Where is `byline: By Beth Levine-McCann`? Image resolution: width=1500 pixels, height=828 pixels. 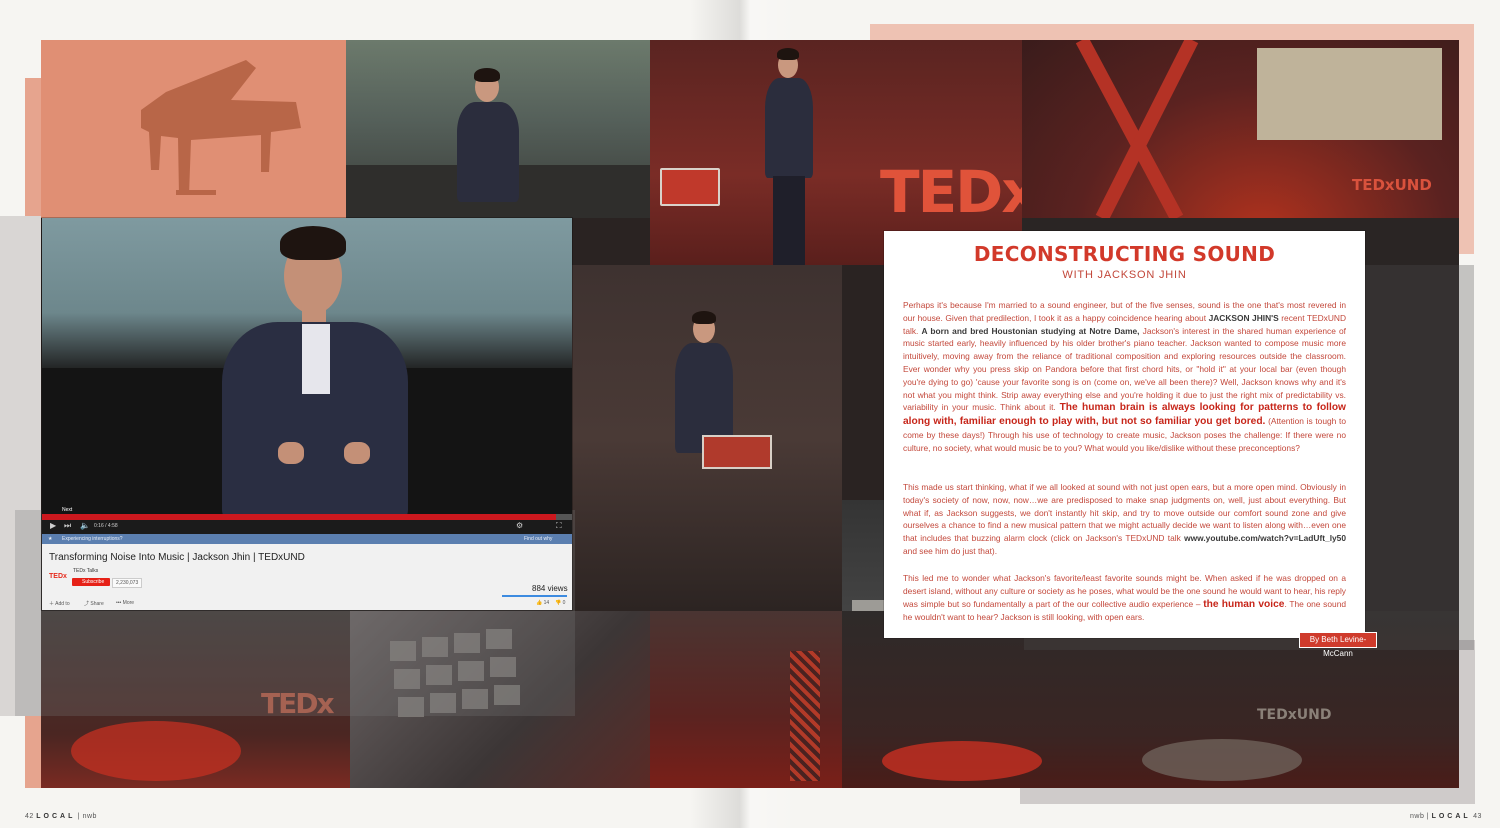
byline: By Beth Levine-McCann is located at coordinates (1338, 645).